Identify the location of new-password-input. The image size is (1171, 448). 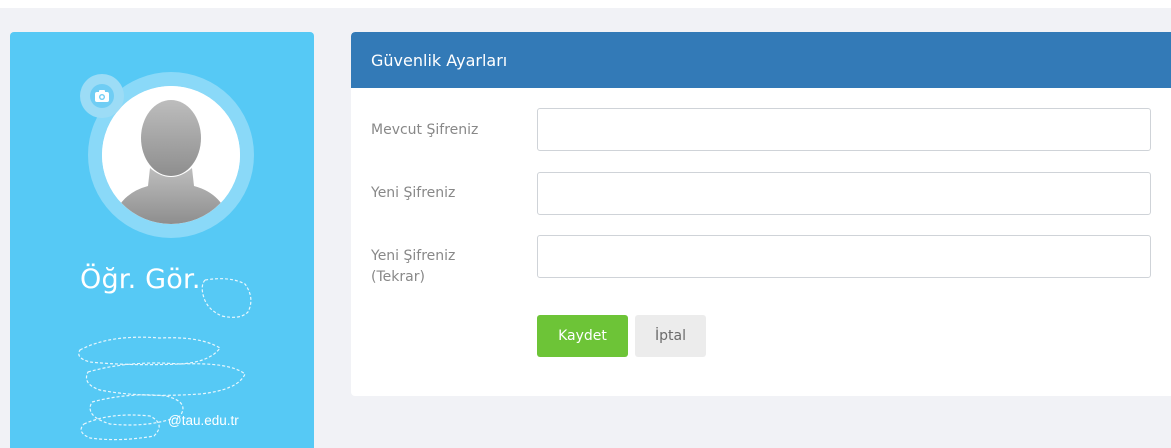
(844, 193).